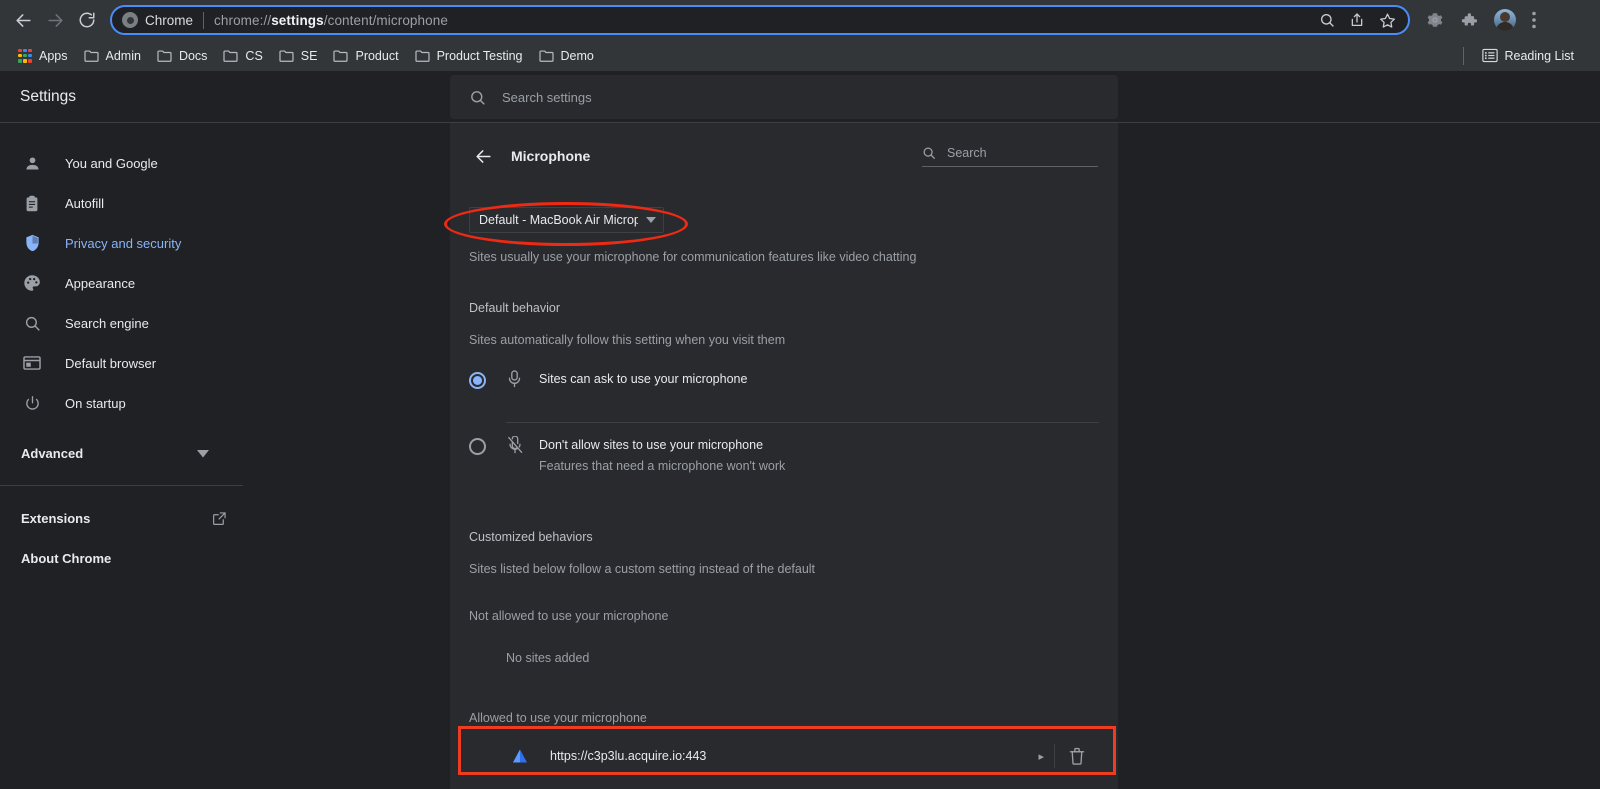 The image size is (1600, 789). What do you see at coordinates (23, 20) in the screenshot?
I see `back-button` at bounding box center [23, 20].